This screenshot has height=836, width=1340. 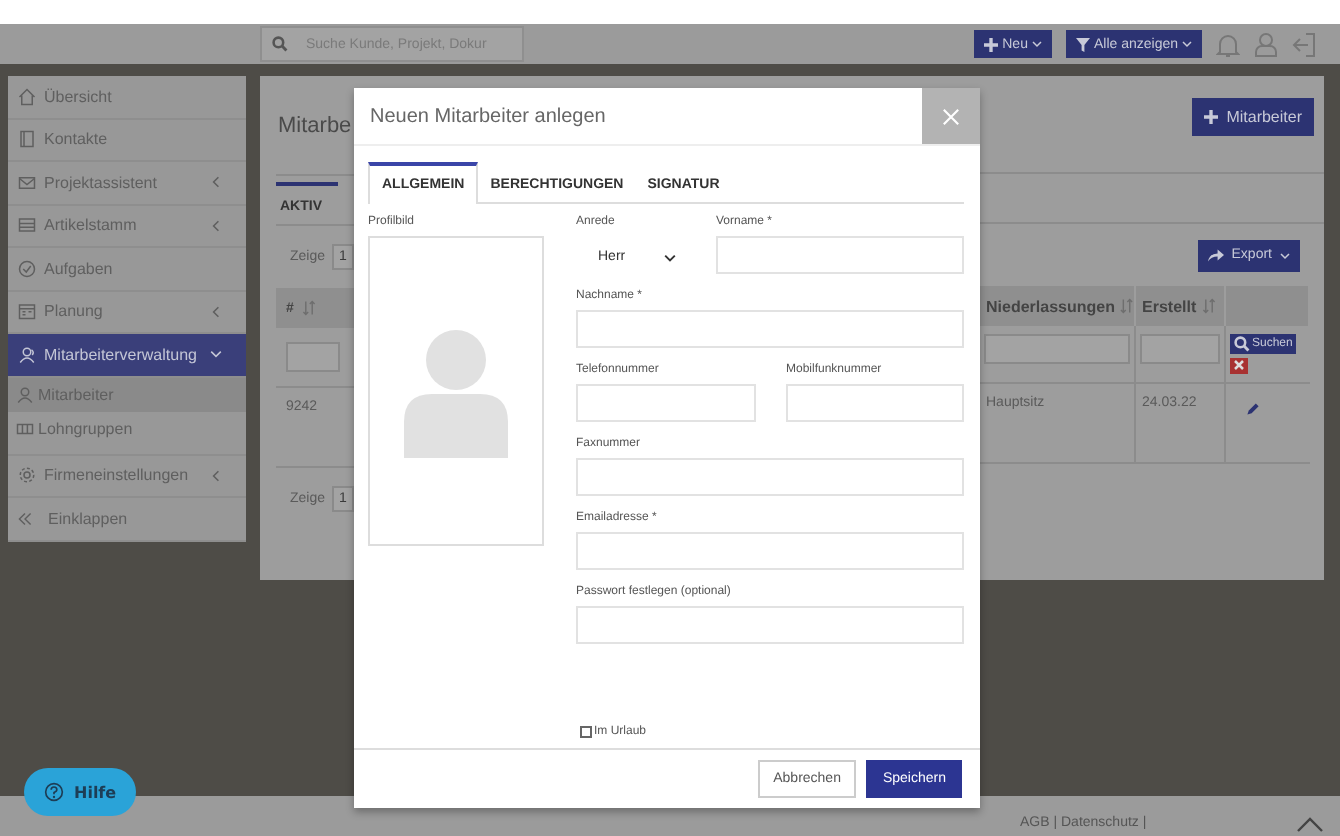 What do you see at coordinates (27, 225) in the screenshot?
I see `table-icon` at bounding box center [27, 225].